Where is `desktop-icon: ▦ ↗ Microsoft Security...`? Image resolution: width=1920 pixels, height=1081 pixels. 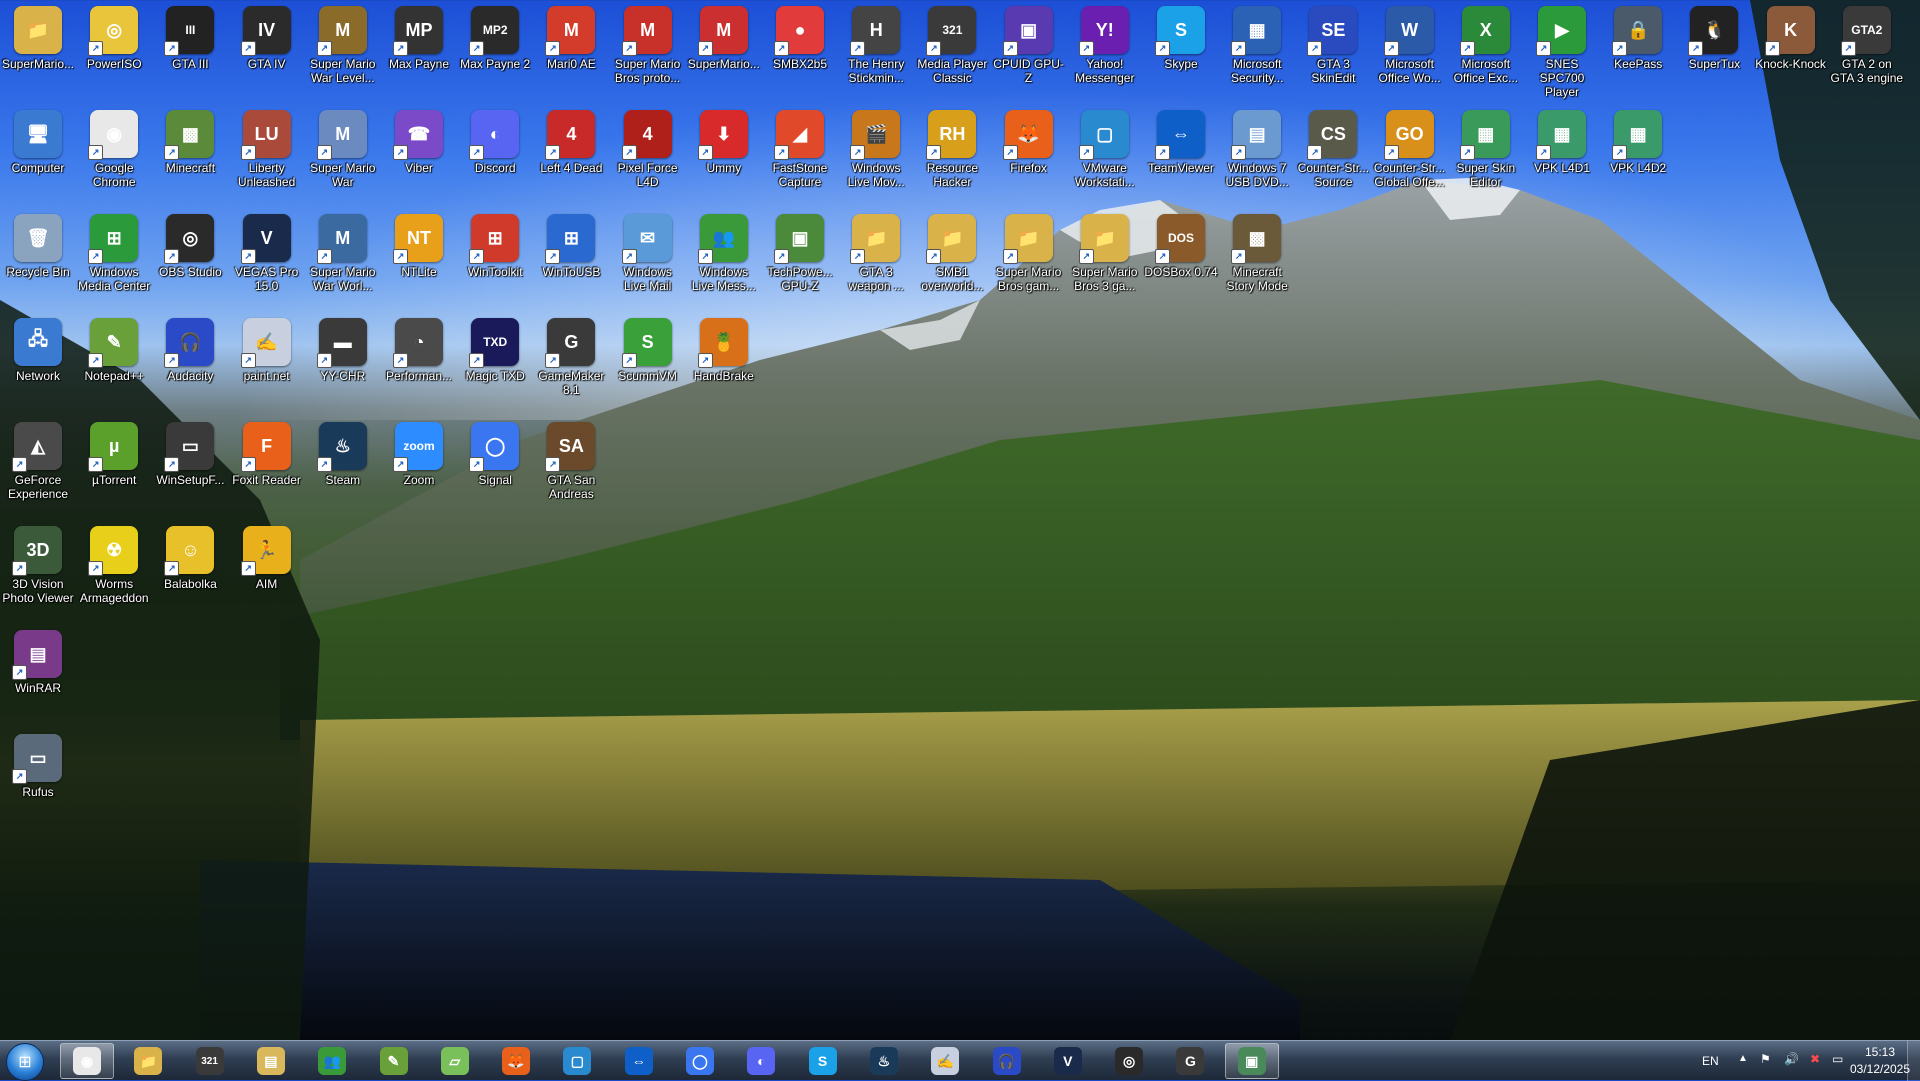 desktop-icon: ▦ ↗ Microsoft Security... is located at coordinates (1257, 52).